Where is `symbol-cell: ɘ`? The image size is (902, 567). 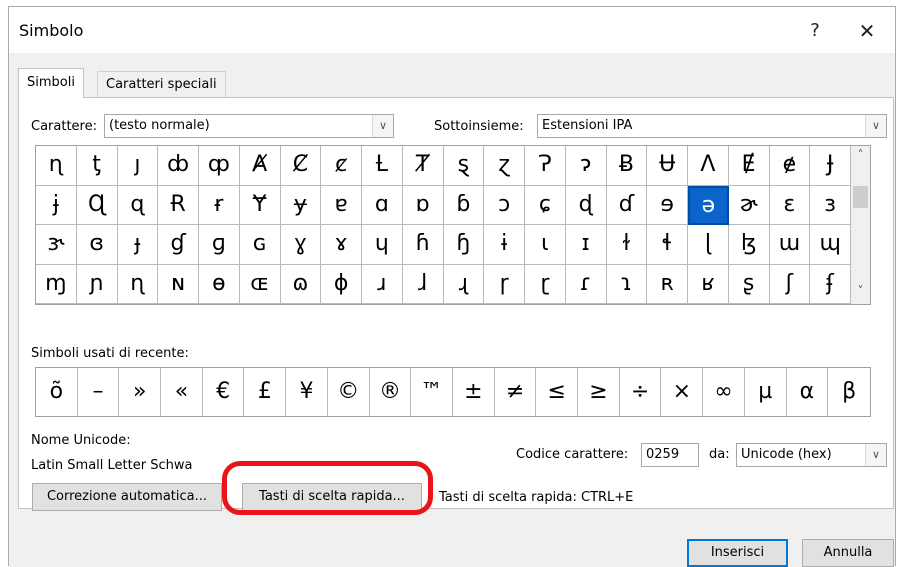 symbol-cell: ɘ is located at coordinates (667, 205).